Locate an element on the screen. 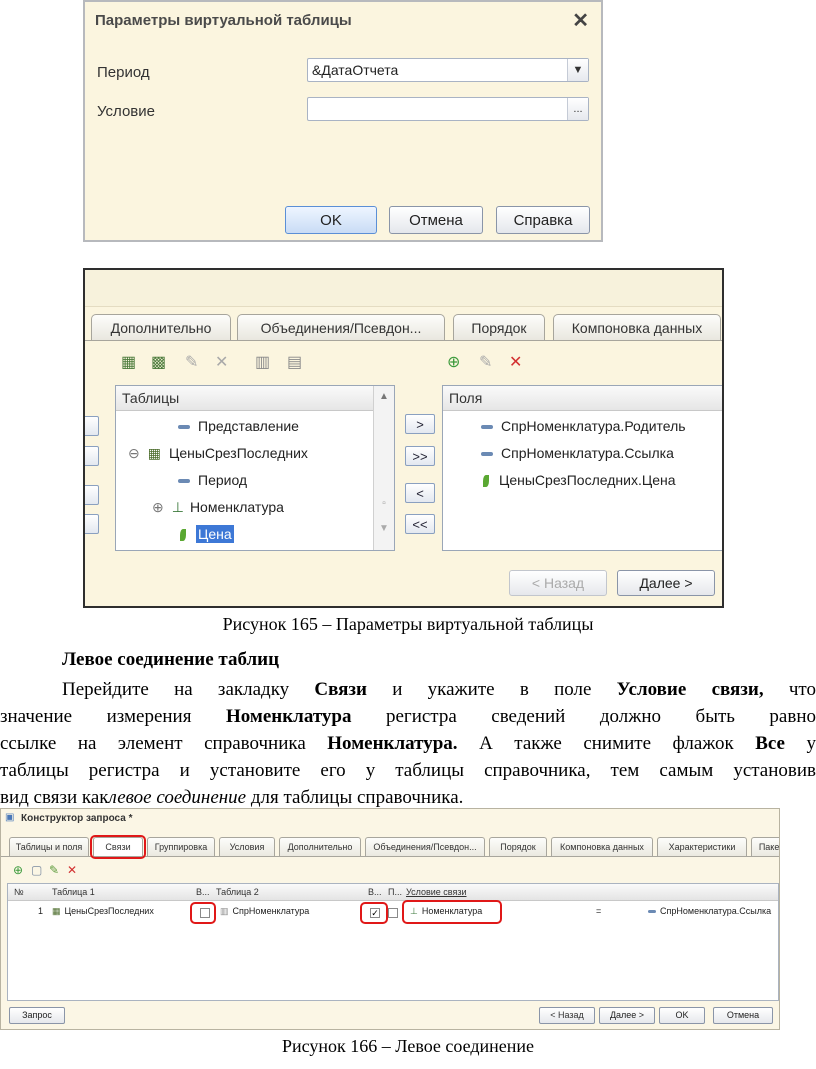 This screenshot has width=816, height=1069. col-condition: Условие связи is located at coordinates (436, 892).